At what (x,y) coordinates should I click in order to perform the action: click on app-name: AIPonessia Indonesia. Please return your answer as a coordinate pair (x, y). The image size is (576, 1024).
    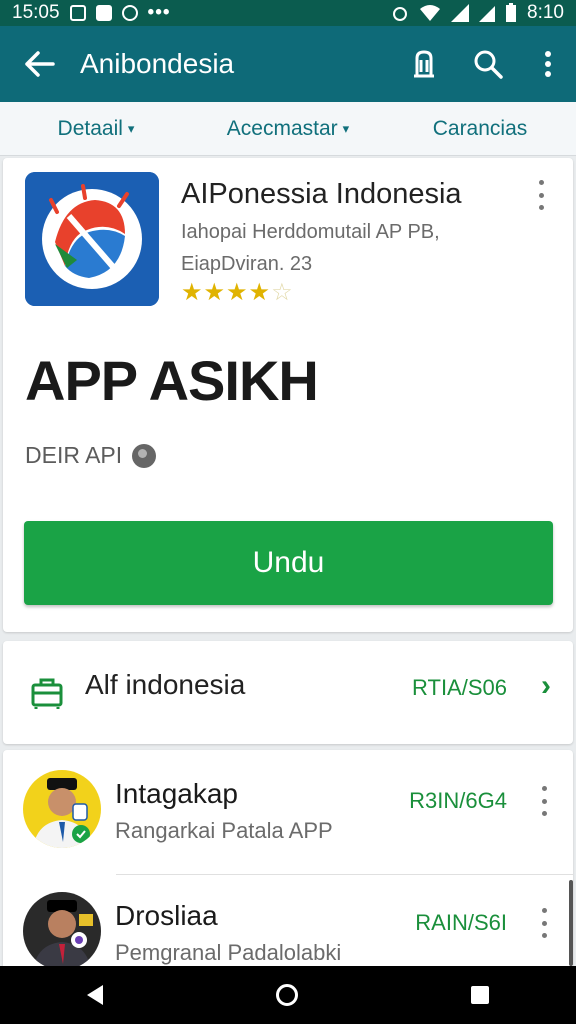
    Looking at the image, I should click on (321, 194).